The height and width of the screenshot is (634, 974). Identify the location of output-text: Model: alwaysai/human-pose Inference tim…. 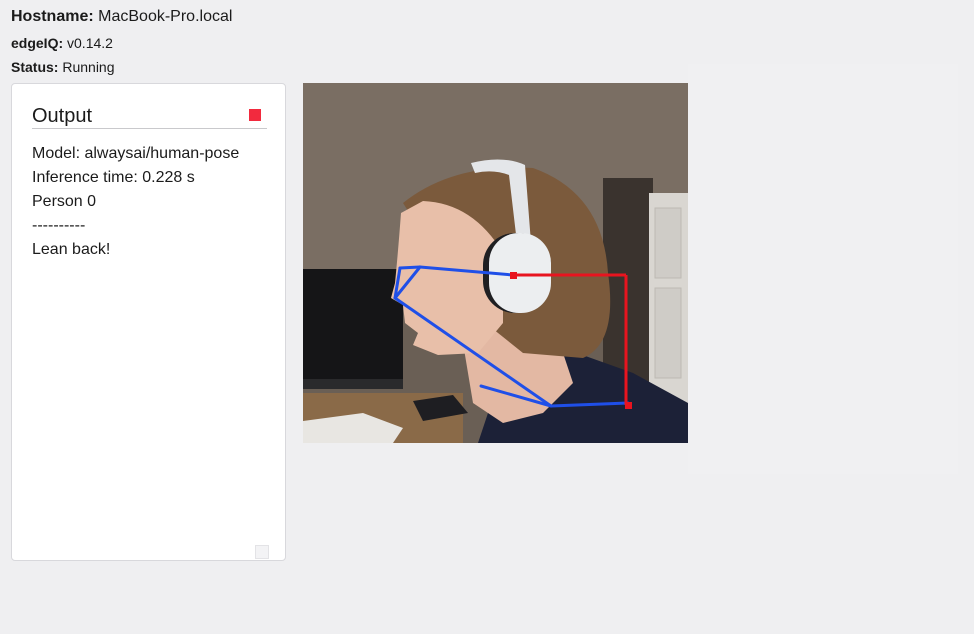
(135, 202).